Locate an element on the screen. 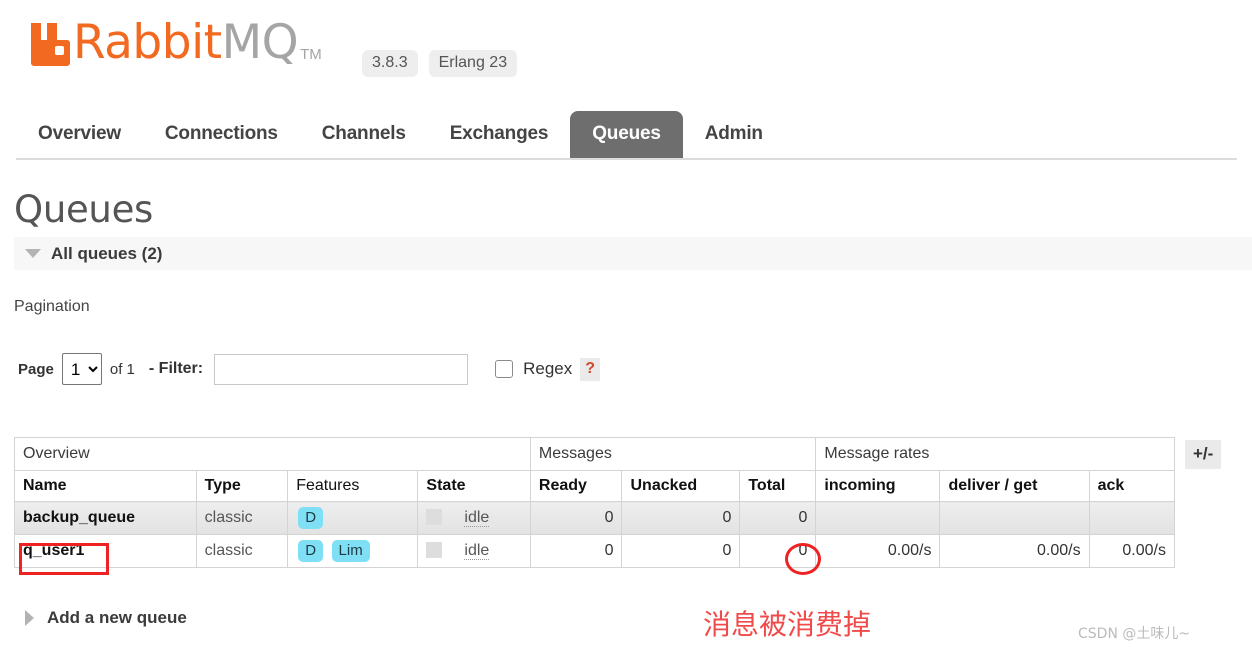 The image size is (1252, 649). queue-name-cell: backup_queue is located at coordinates (105, 518).